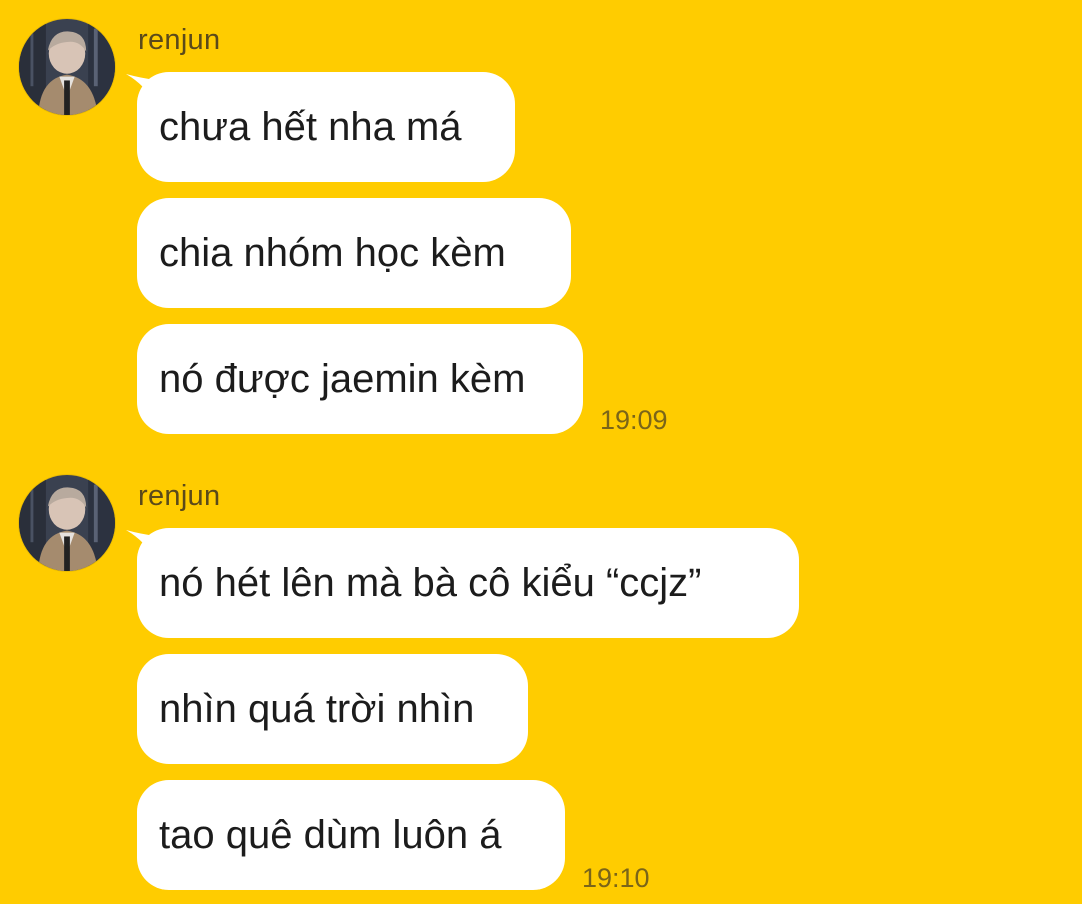  I want to click on message-bubble: nó hét lên mà bà cô kiểu “ccjz”, so click(468, 583).